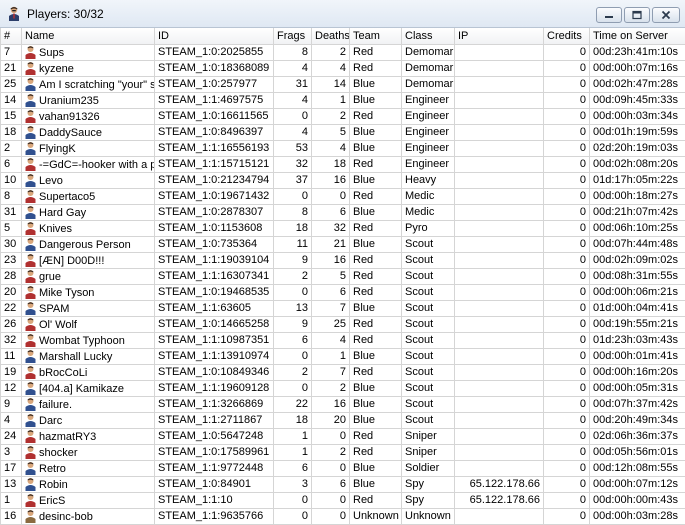 This screenshot has height=525, width=685. Describe the element at coordinates (375, 36) in the screenshot. I see `column-header-team: Team` at that location.